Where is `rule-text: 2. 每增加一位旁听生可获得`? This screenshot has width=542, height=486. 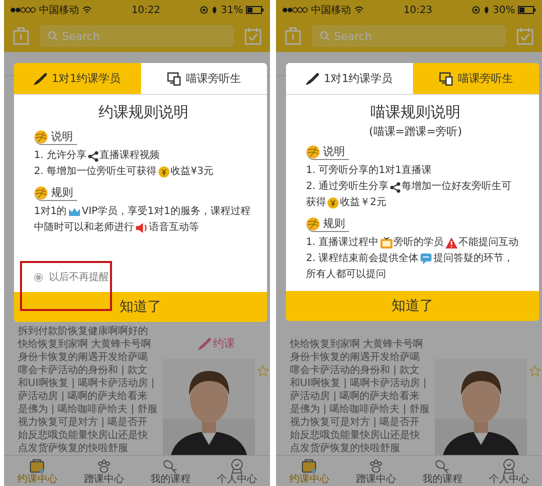
rule-text: 2. 每增加一位旁听生可获得 is located at coordinates (95, 171).